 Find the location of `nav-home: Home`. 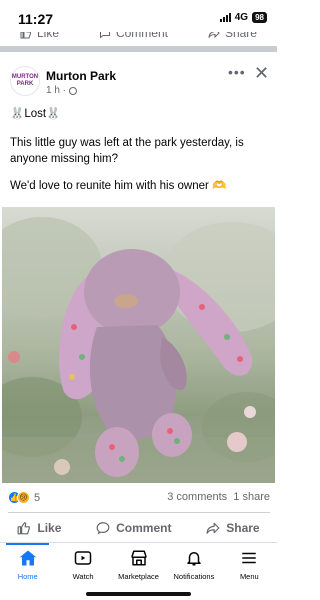

nav-home: Home is located at coordinates (27, 563).